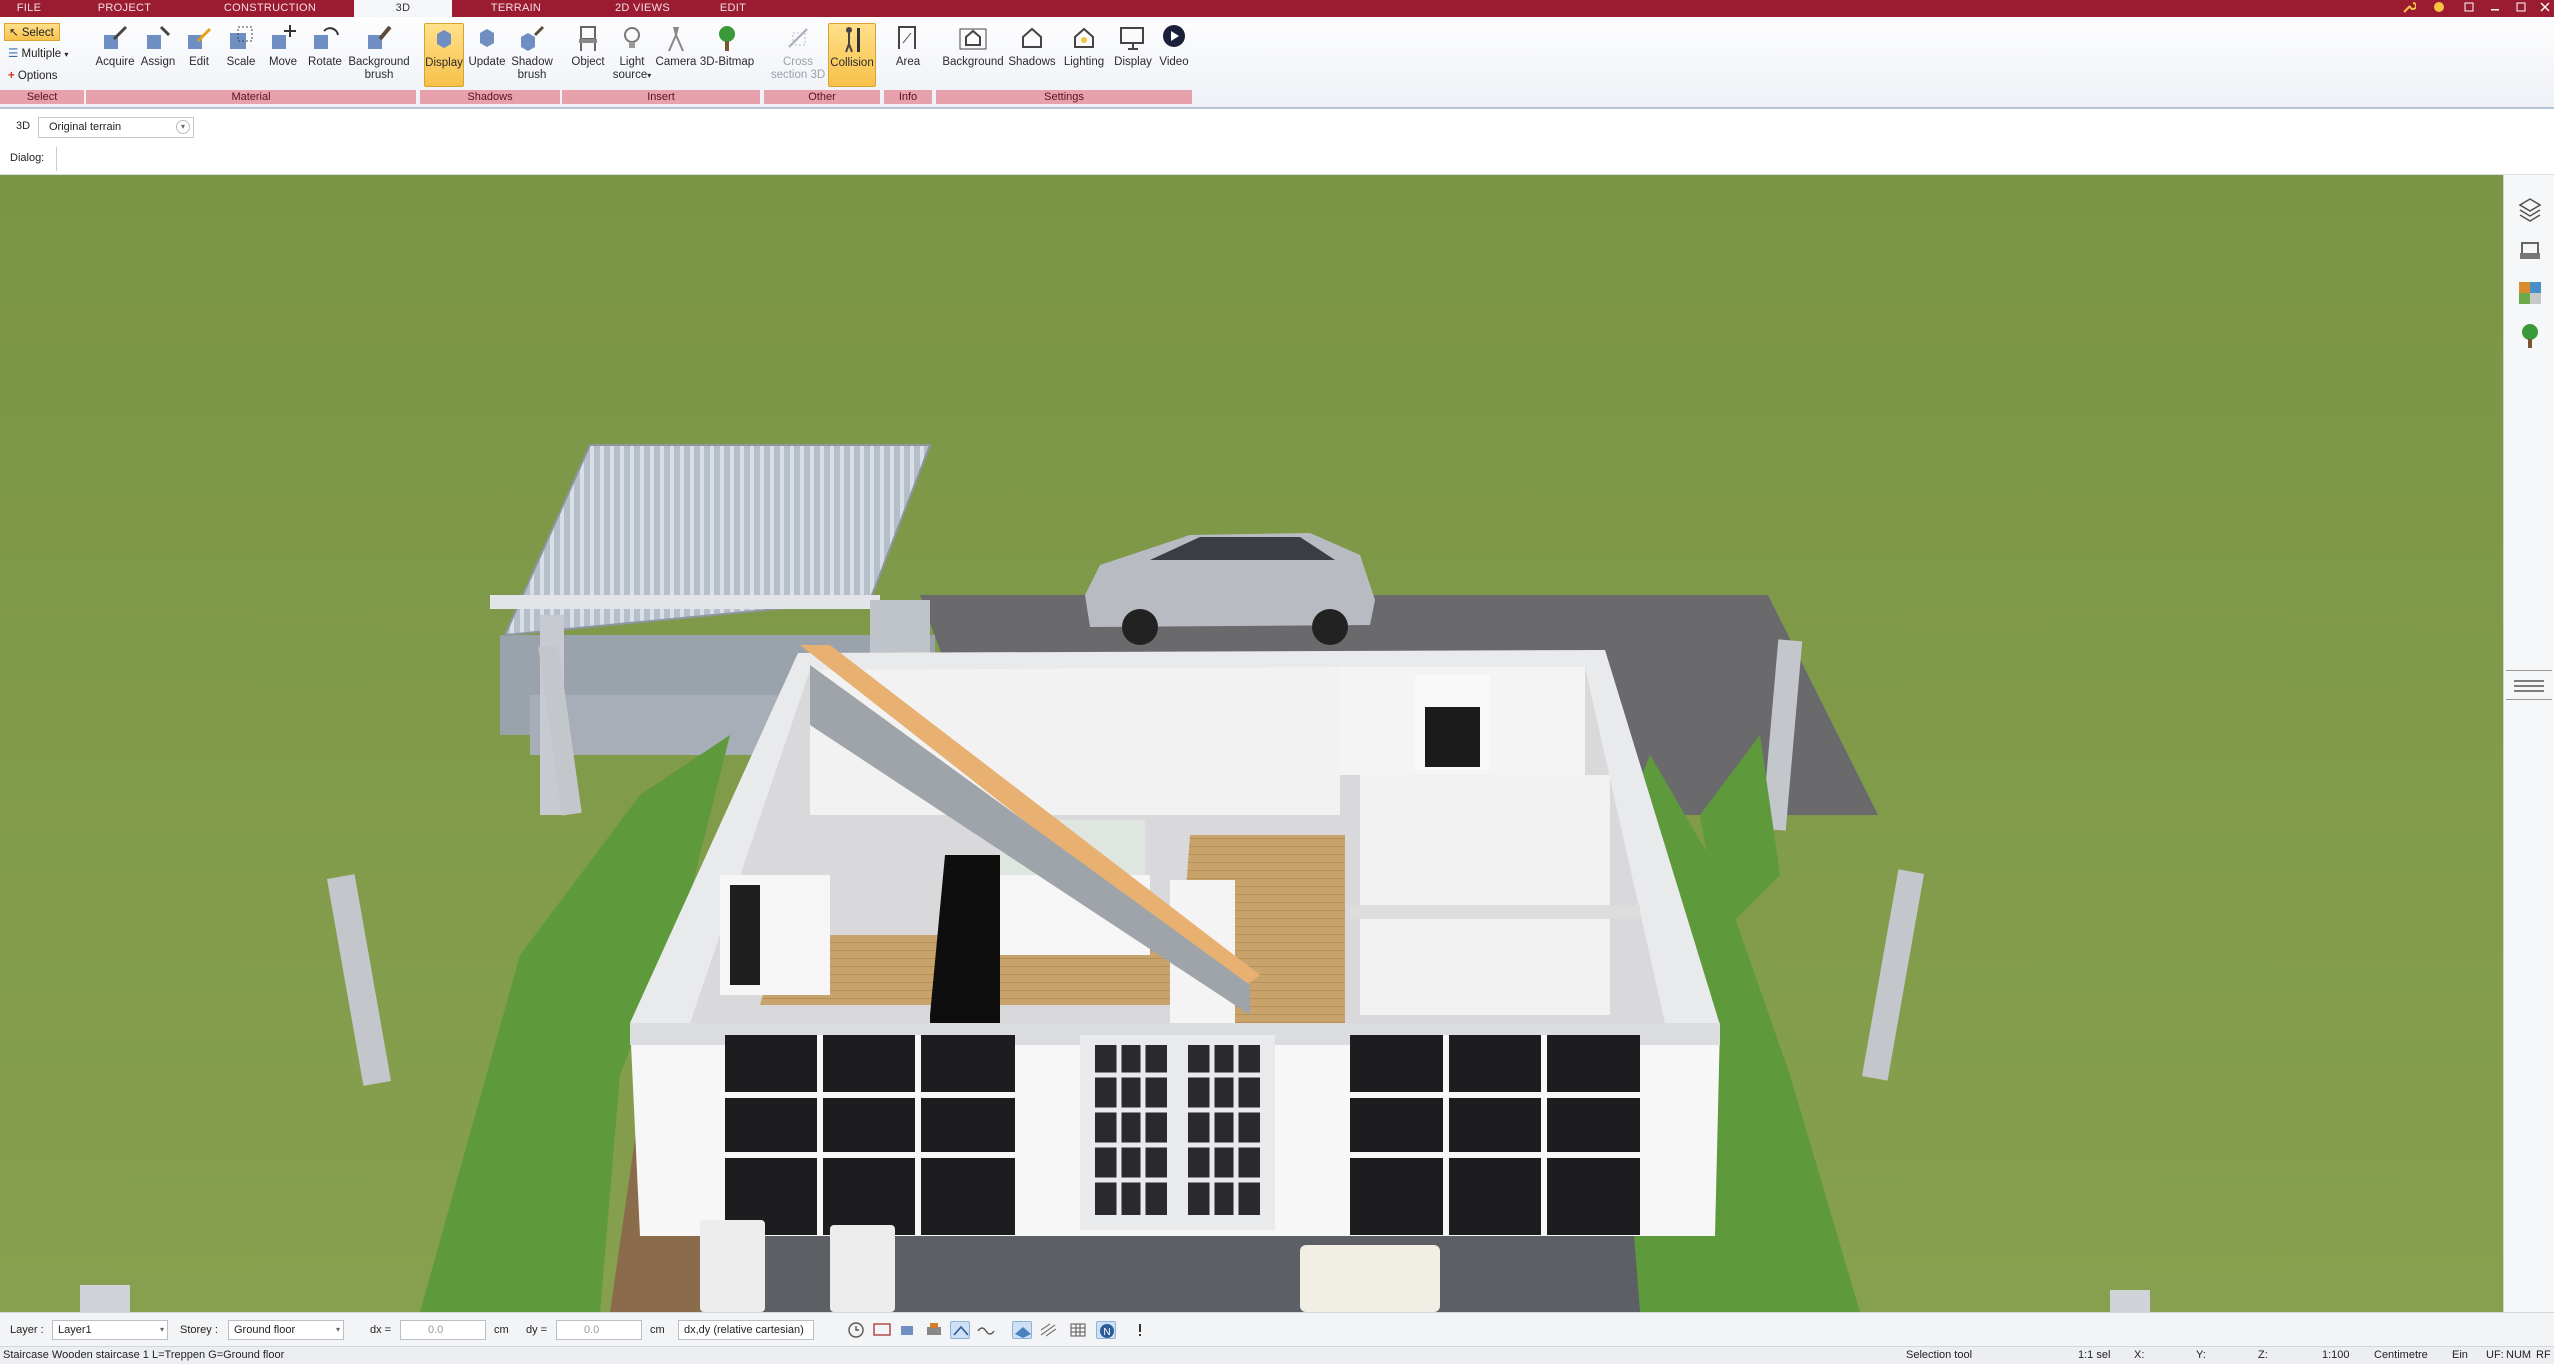  I want to click on cross-section-3d-button: Cross section 3D, so click(798, 52).